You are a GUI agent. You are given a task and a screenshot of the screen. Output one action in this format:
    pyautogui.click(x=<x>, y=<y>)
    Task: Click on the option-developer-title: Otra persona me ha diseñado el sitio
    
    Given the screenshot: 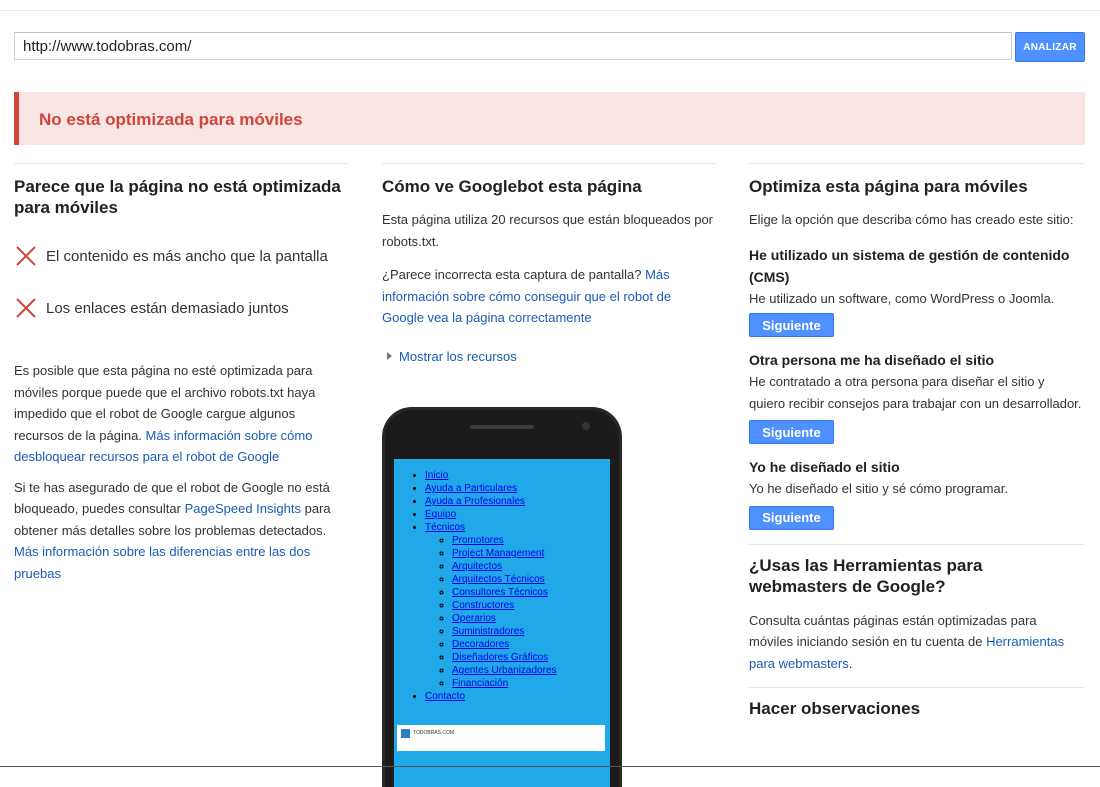 What is the action you would take?
    pyautogui.click(x=872, y=360)
    